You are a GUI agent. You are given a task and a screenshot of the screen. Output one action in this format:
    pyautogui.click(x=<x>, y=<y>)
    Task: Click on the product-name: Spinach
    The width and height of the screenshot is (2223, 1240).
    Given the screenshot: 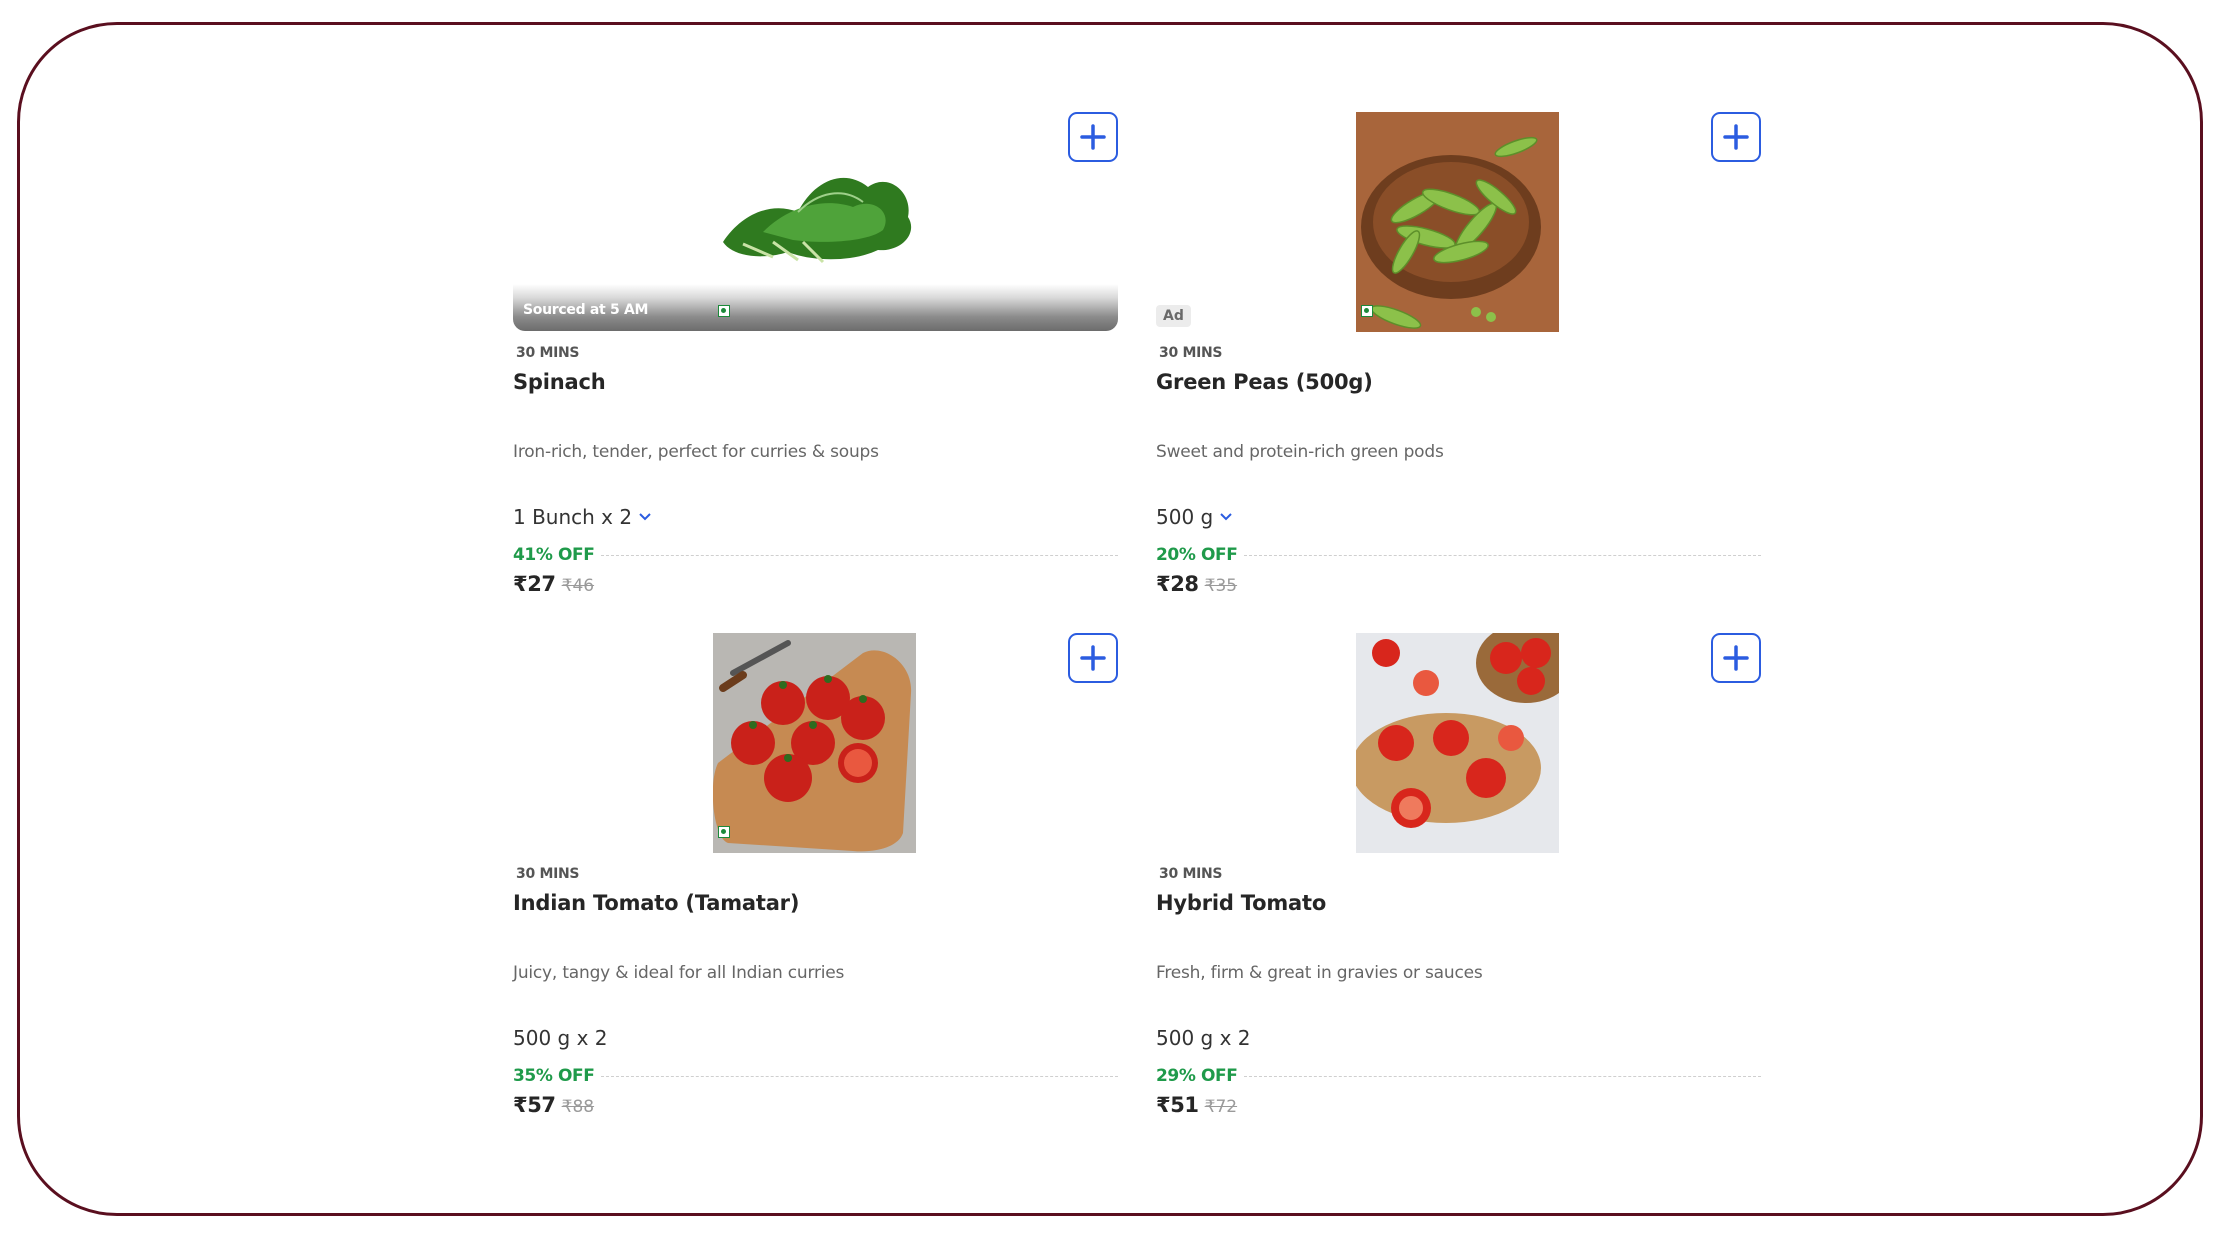 What is the action you would take?
    pyautogui.click(x=559, y=382)
    